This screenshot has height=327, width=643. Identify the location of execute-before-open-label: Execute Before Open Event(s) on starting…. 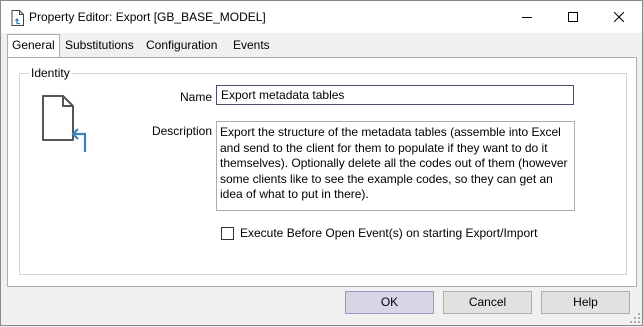
(388, 233).